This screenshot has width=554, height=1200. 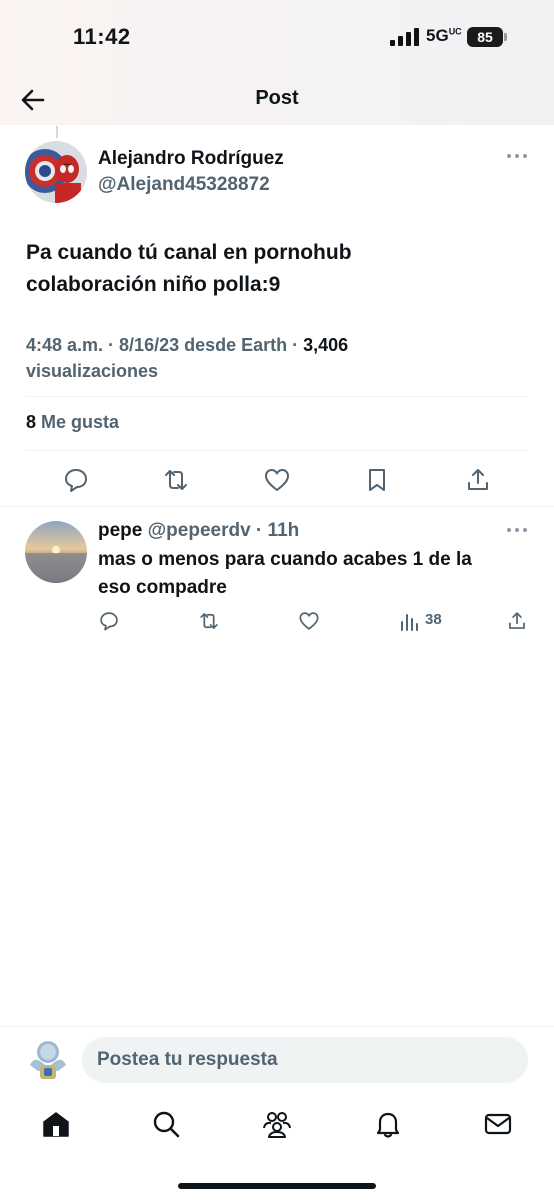 What do you see at coordinates (377, 480) in the screenshot?
I see `bookmark-icon` at bounding box center [377, 480].